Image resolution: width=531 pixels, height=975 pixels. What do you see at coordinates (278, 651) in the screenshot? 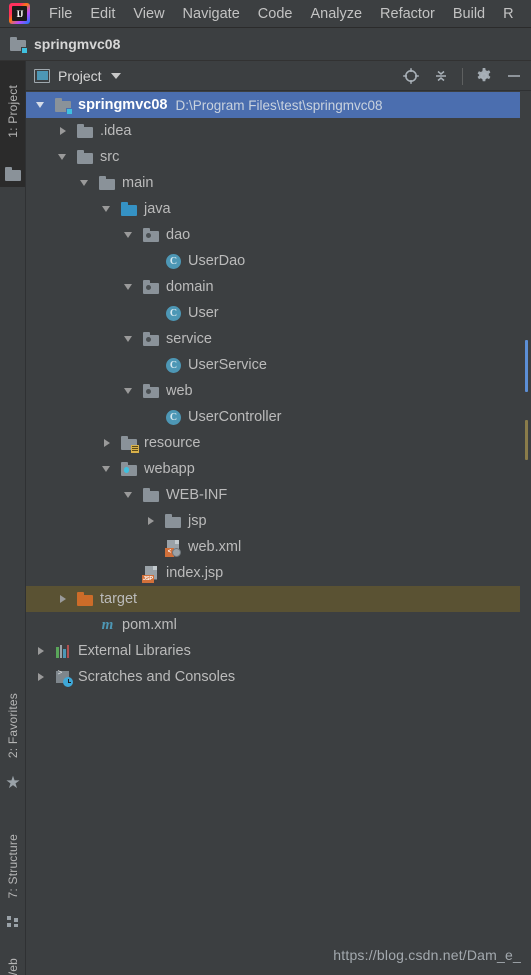
I see `tree-row: External Libraries` at bounding box center [278, 651].